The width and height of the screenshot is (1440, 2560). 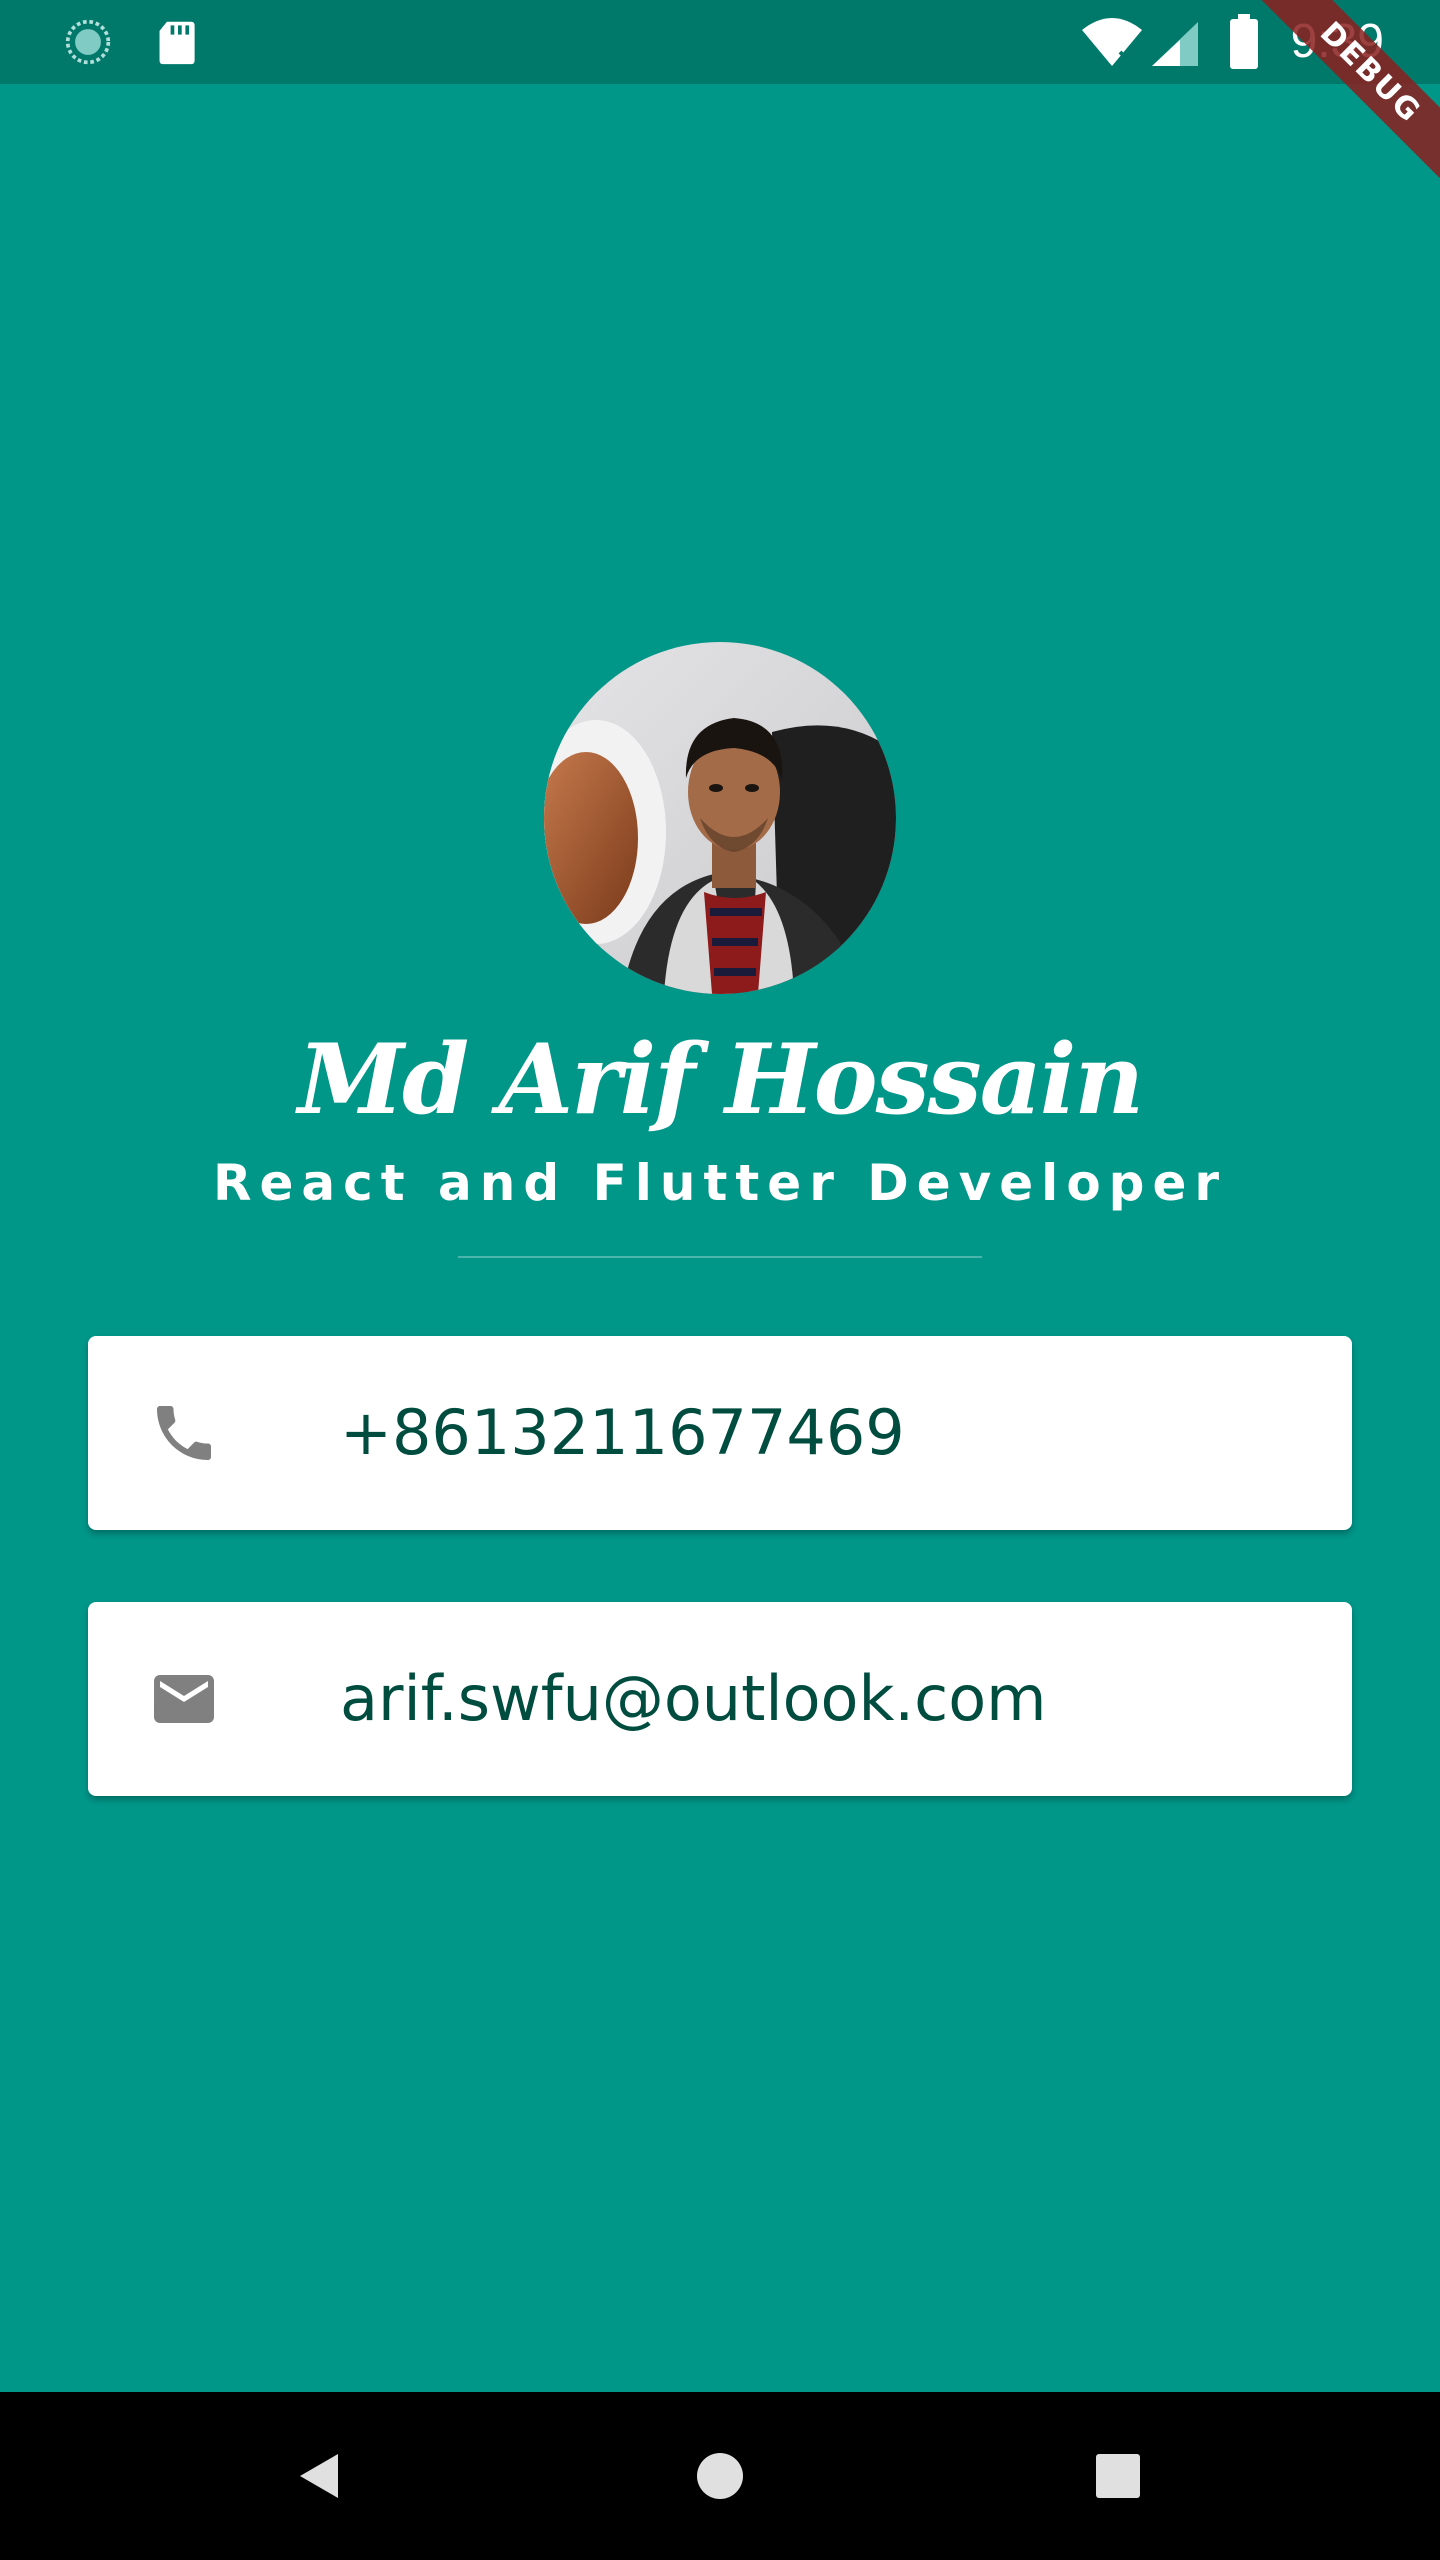 I want to click on cell-signal-icon, so click(x=1175, y=44).